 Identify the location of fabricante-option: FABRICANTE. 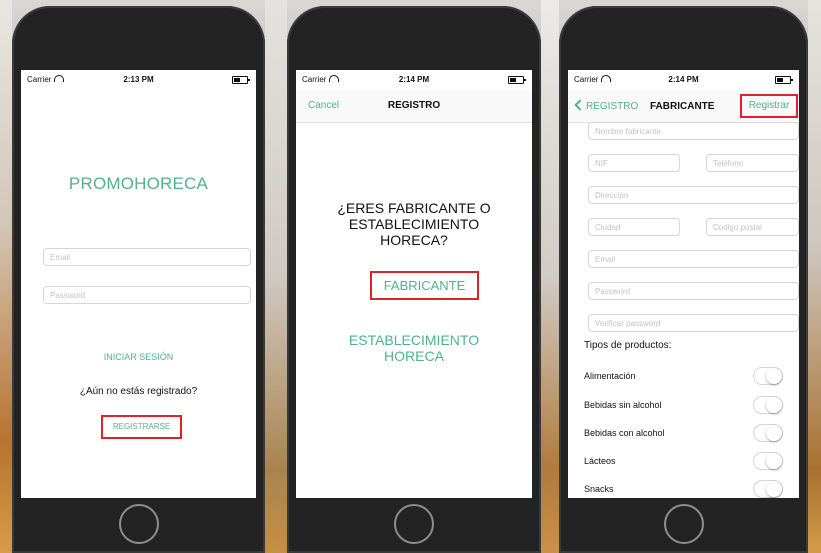
(424, 285).